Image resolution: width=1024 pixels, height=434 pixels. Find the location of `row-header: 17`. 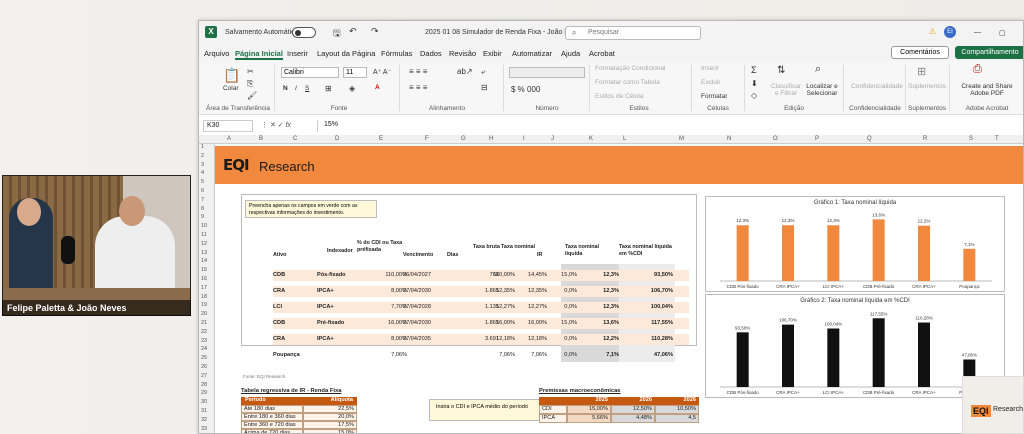

row-header: 17 is located at coordinates (204, 288).